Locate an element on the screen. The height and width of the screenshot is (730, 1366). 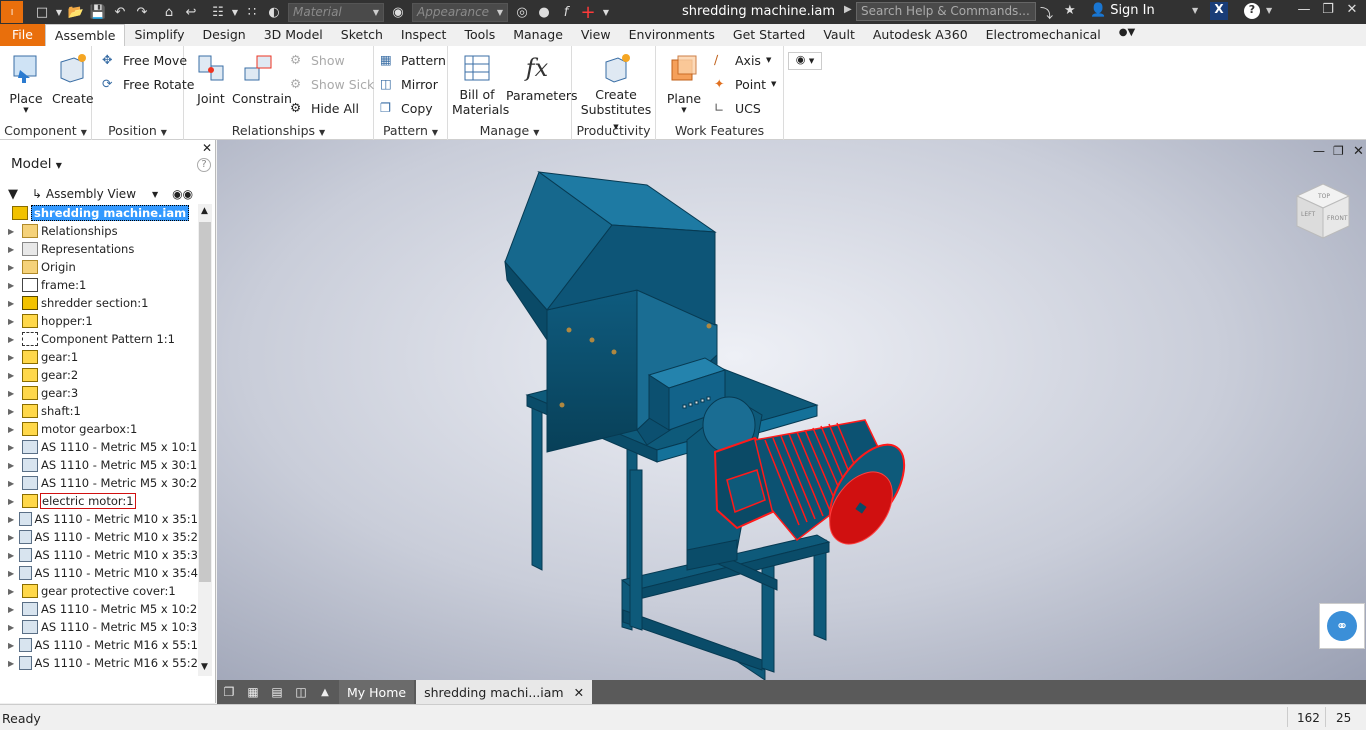
viewcube-front: FRONT is located at coordinates (1337, 218).